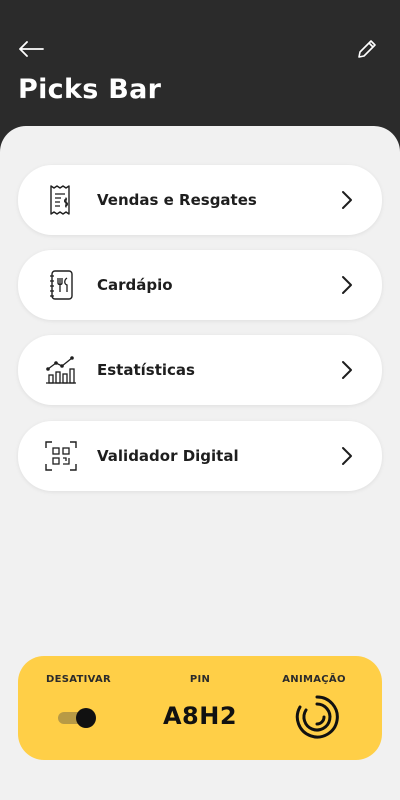 Image resolution: width=400 pixels, height=800 pixels. Describe the element at coordinates (177, 200) in the screenshot. I see `menu-item-label: Vendas e Resgates` at that location.